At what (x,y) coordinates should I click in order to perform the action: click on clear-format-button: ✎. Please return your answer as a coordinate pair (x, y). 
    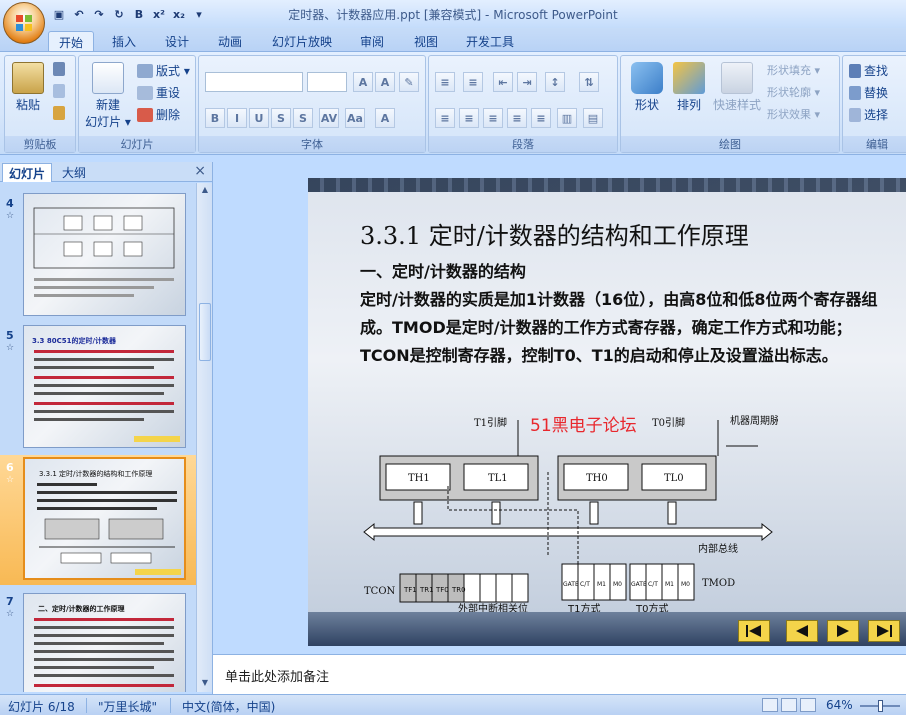
    Looking at the image, I should click on (409, 82).